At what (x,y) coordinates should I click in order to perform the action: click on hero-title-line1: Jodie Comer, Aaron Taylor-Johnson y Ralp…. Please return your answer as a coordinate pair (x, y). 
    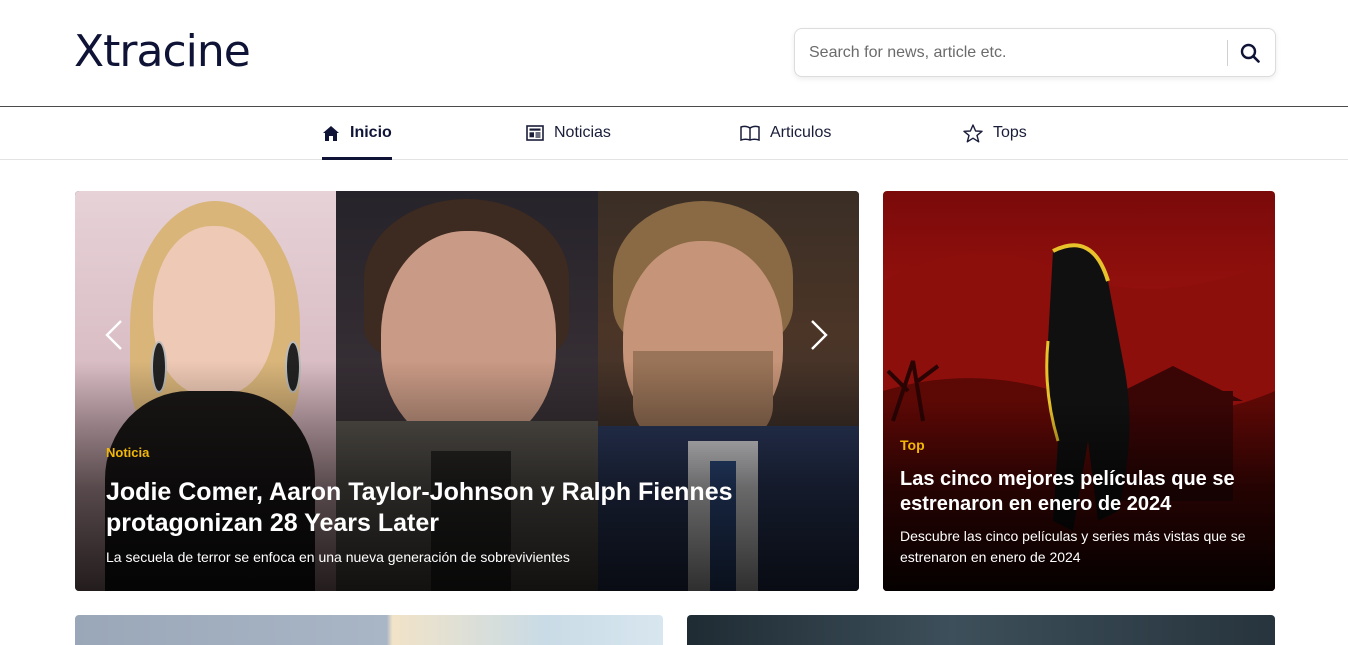
    Looking at the image, I should click on (419, 492).